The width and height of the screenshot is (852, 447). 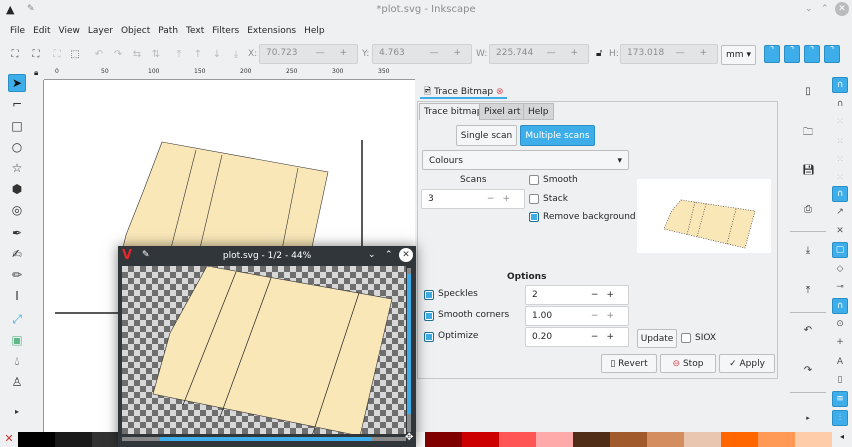 I want to click on 3d-box-tool-icon: ⬢, so click(x=17, y=189).